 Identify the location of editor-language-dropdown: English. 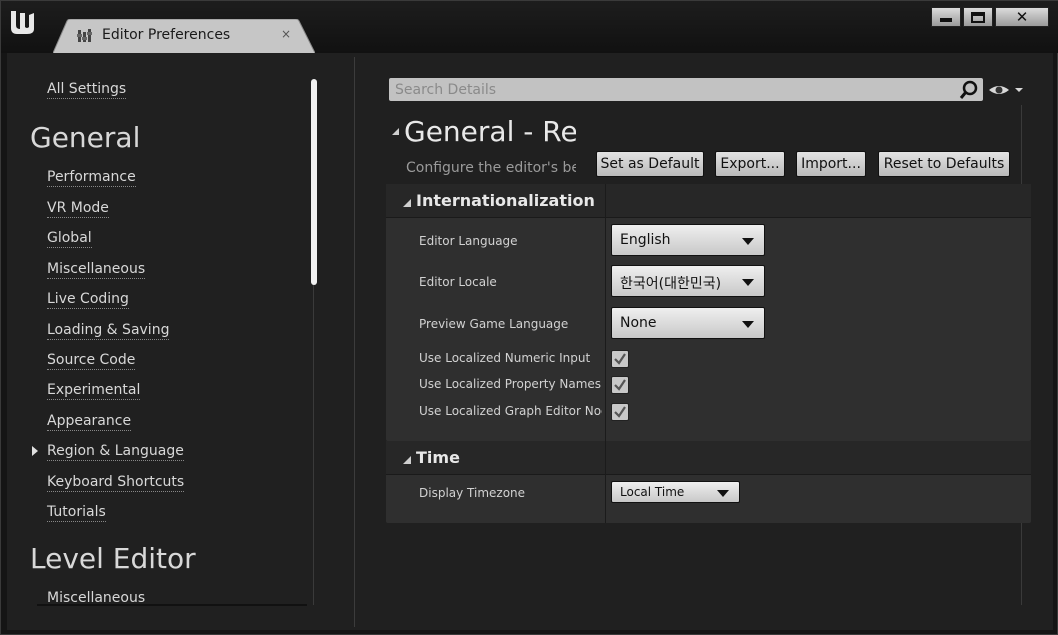
(688, 240).